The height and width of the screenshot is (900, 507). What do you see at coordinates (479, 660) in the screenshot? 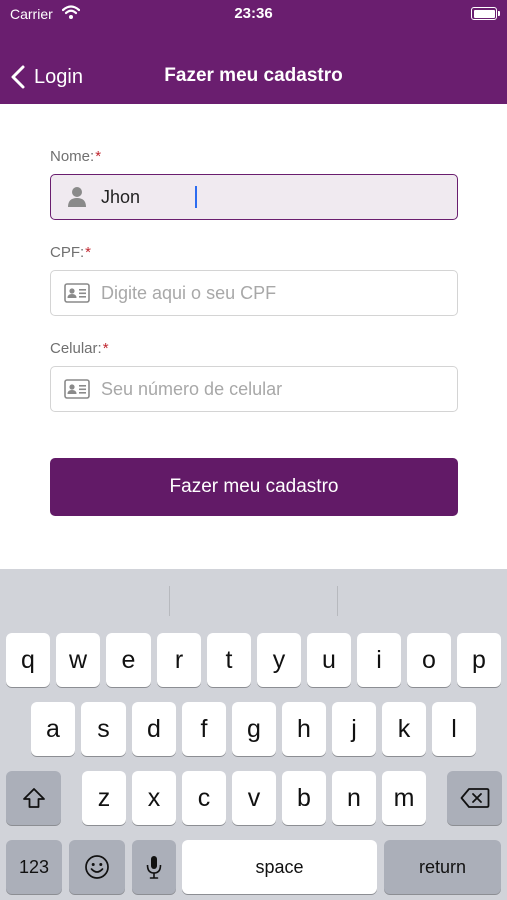
I see `key-p: p` at bounding box center [479, 660].